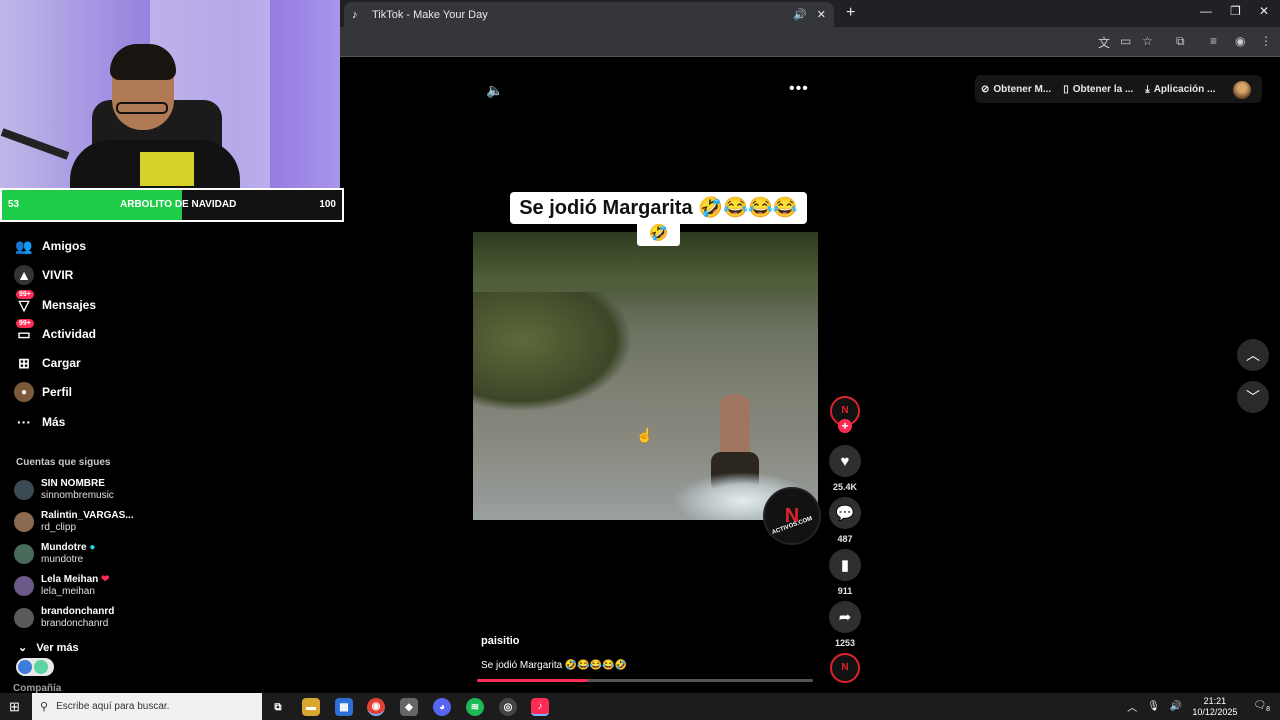 This screenshot has height=720, width=1280. Describe the element at coordinates (845, 513) in the screenshot. I see `comment-button: 💬` at that location.